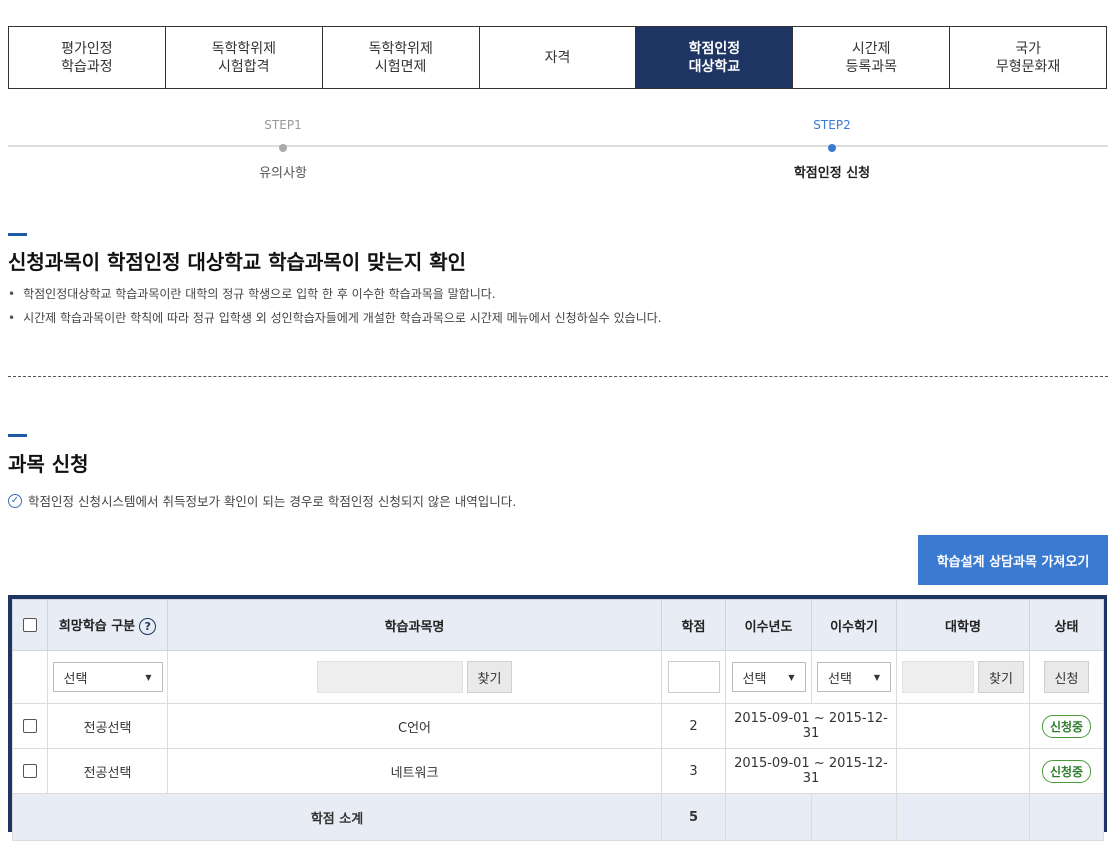  I want to click on step-2: STEP2 학점인정 신청, so click(832, 149).